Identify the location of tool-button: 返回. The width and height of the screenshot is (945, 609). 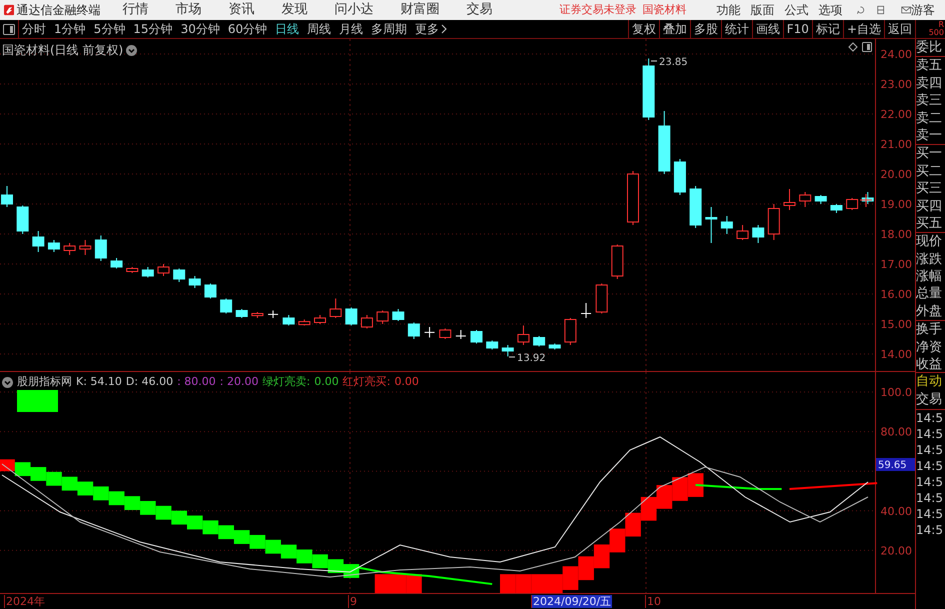
(899, 29).